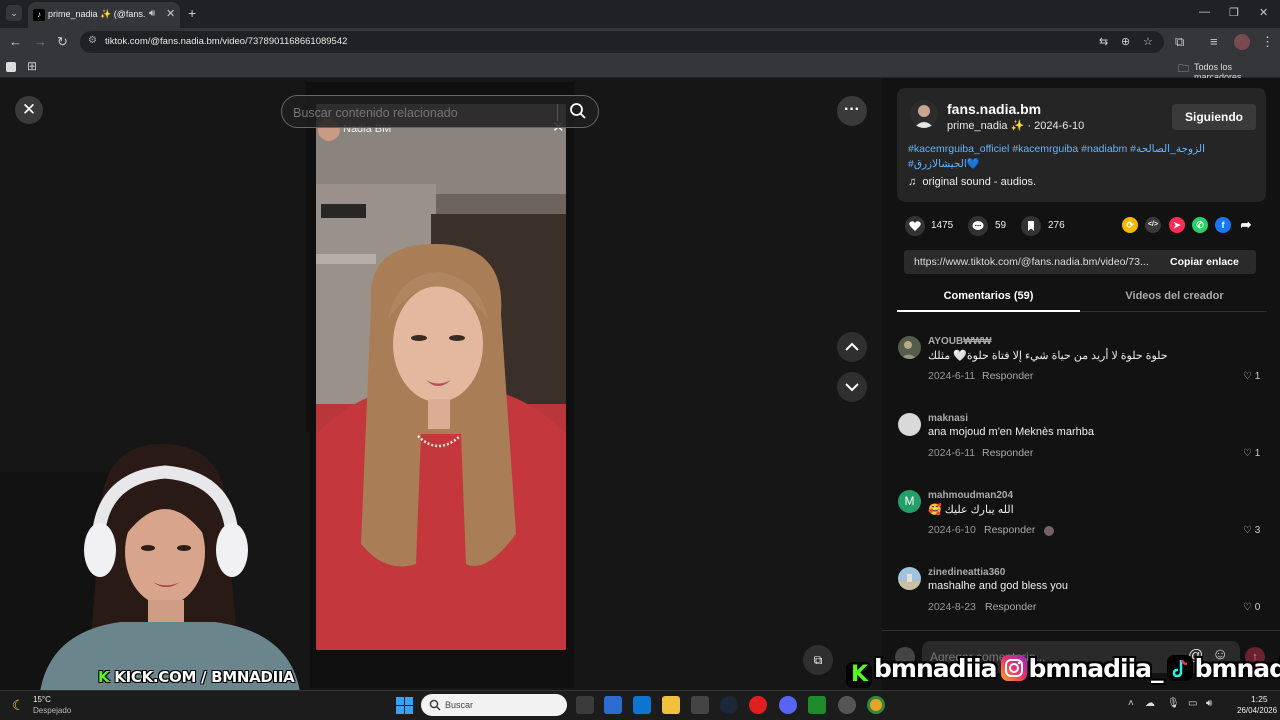 This screenshot has width=1280, height=720. What do you see at coordinates (1257, 710) in the screenshot?
I see `clock-date: 26/04/2026` at bounding box center [1257, 710].